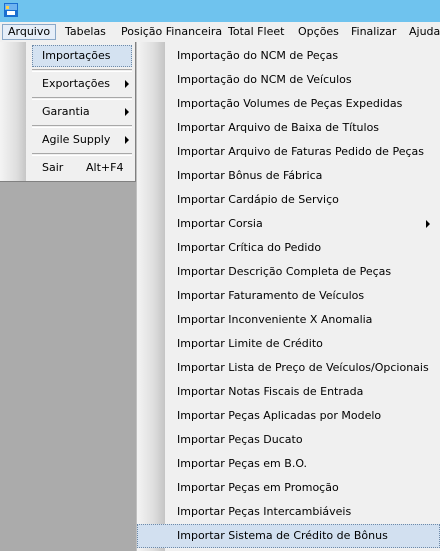 This screenshot has height=551, width=440. I want to click on menu-item-importar-notas-fiscais: Importar Notas Fiscais de Entrada, so click(288, 392).